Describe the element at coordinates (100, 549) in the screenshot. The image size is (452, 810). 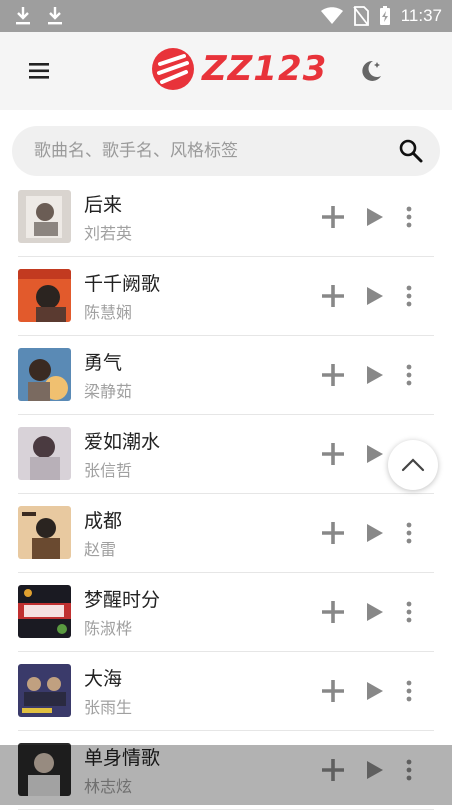
I see `song-artist: 赵雷` at that location.